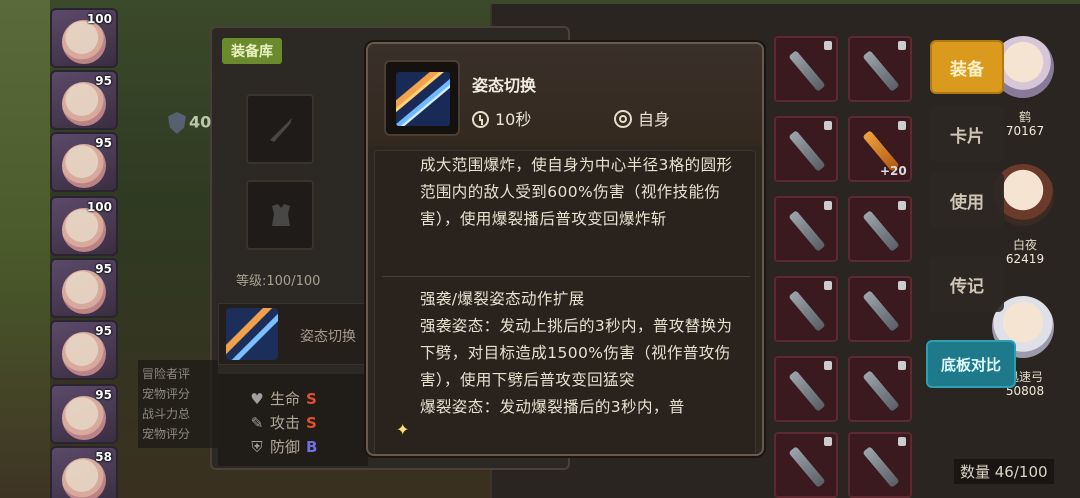 This screenshot has height=498, width=1080. Describe the element at coordinates (328, 337) in the screenshot. I see `skill-row-name: 姿态切换` at that location.